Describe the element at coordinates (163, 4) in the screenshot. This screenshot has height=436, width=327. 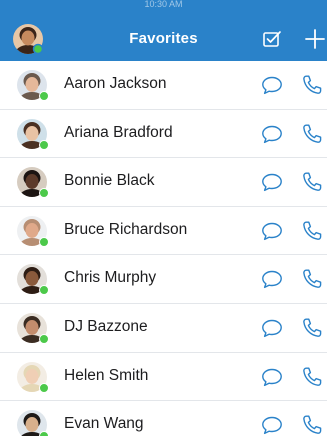
I see `status-bar-time: 10:30 AM` at that location.